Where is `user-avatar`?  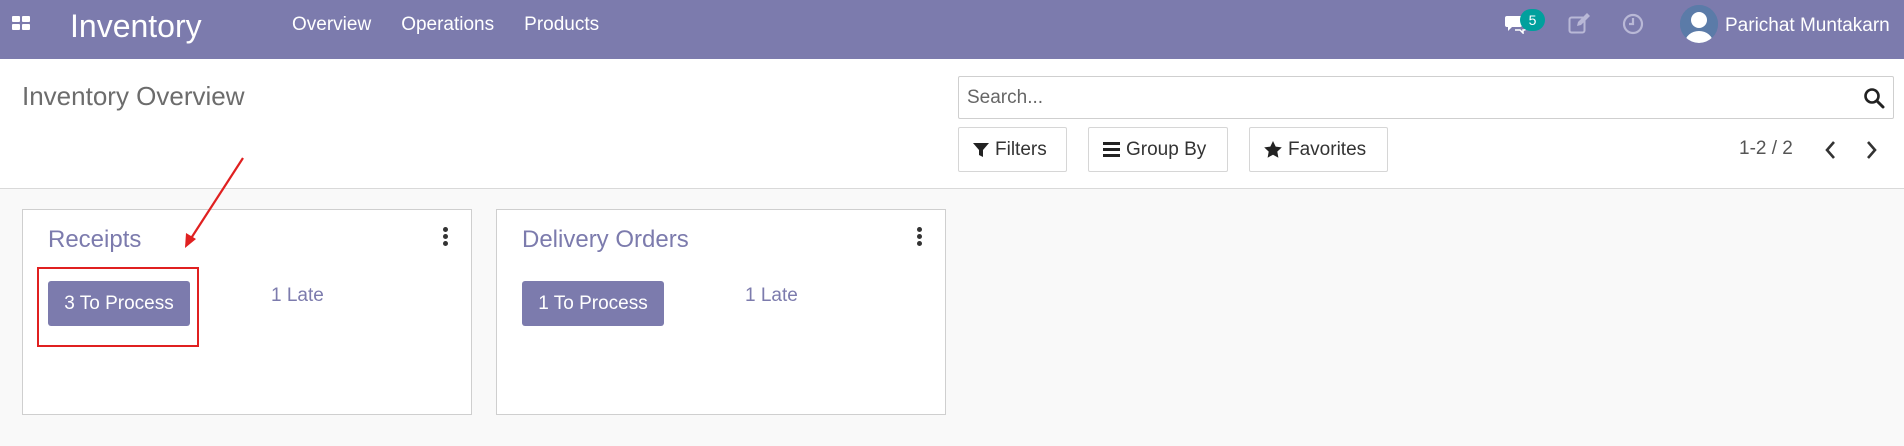
user-avatar is located at coordinates (1699, 24).